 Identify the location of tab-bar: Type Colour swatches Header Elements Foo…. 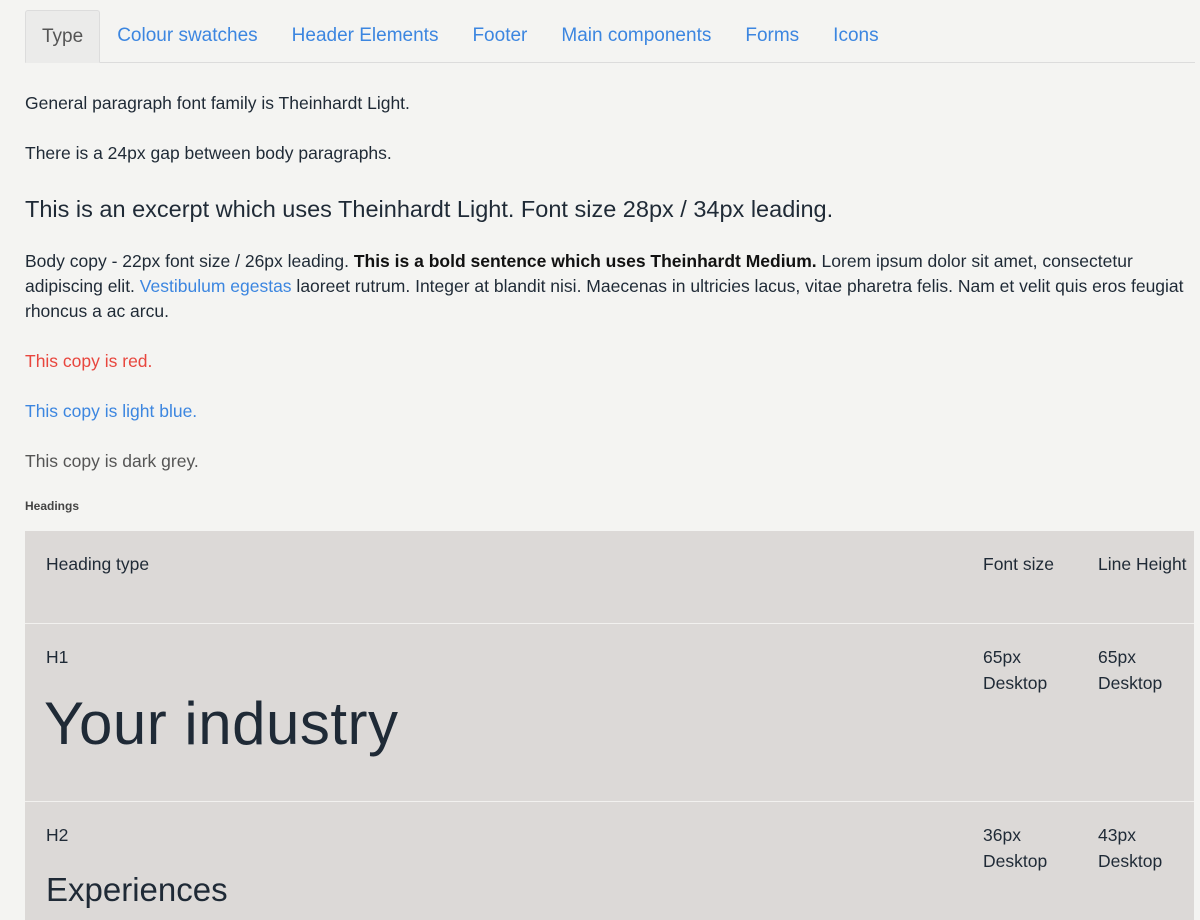
(610, 36).